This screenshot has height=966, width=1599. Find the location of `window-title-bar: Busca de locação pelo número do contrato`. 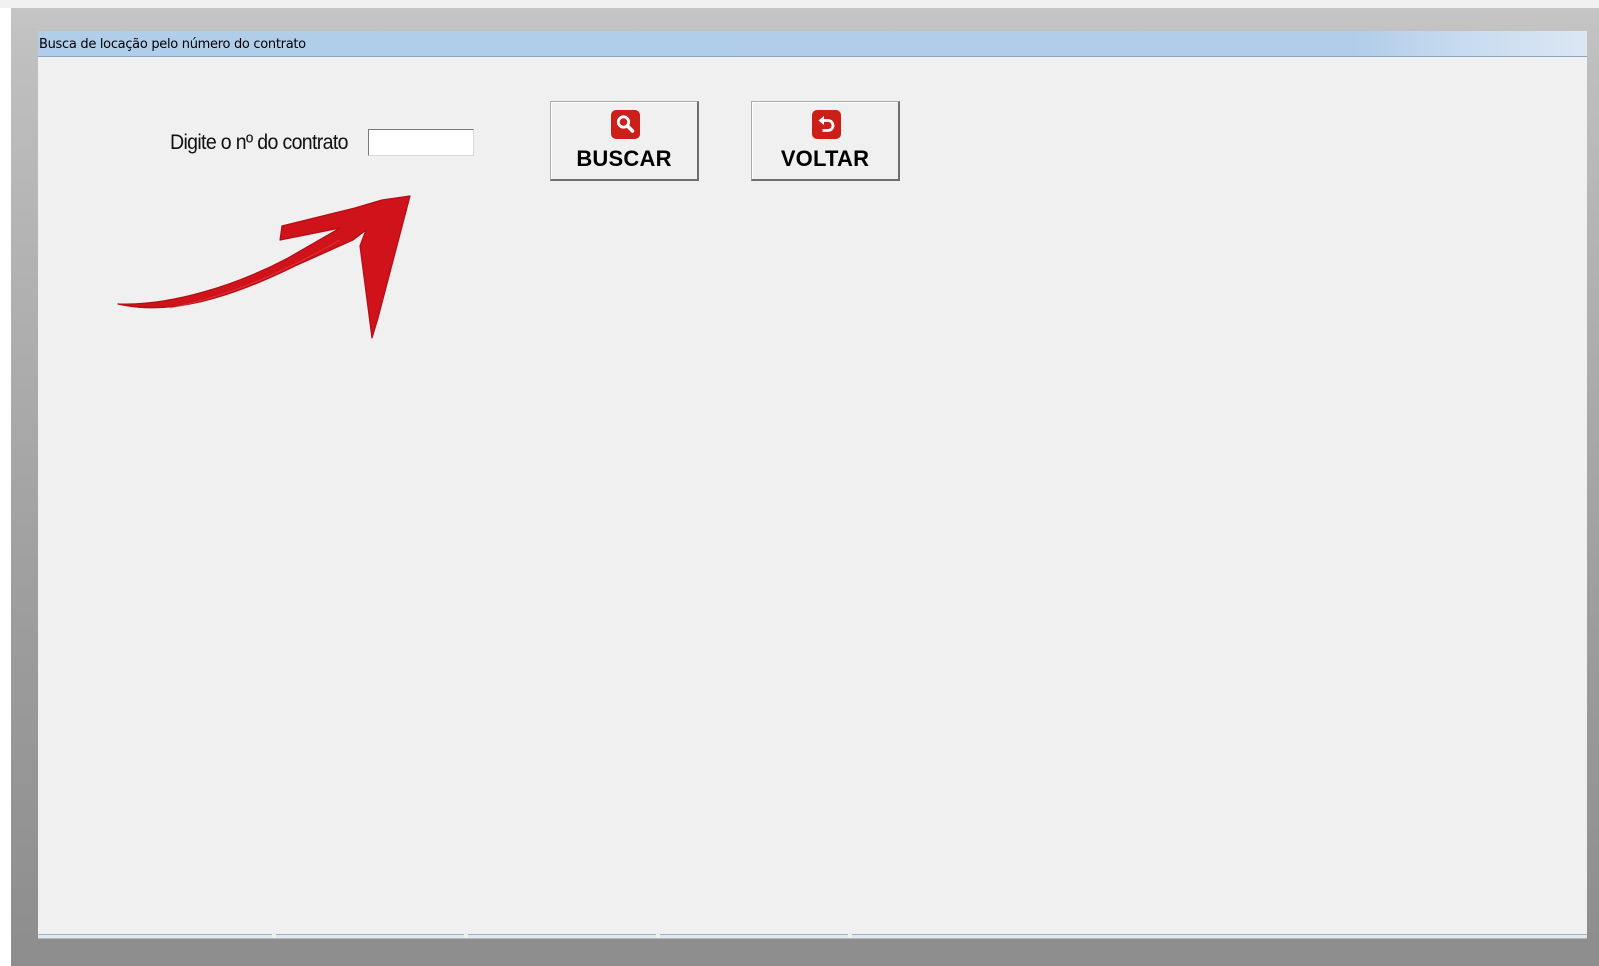

window-title-bar: Busca de locação pelo número do contrato is located at coordinates (812, 44).